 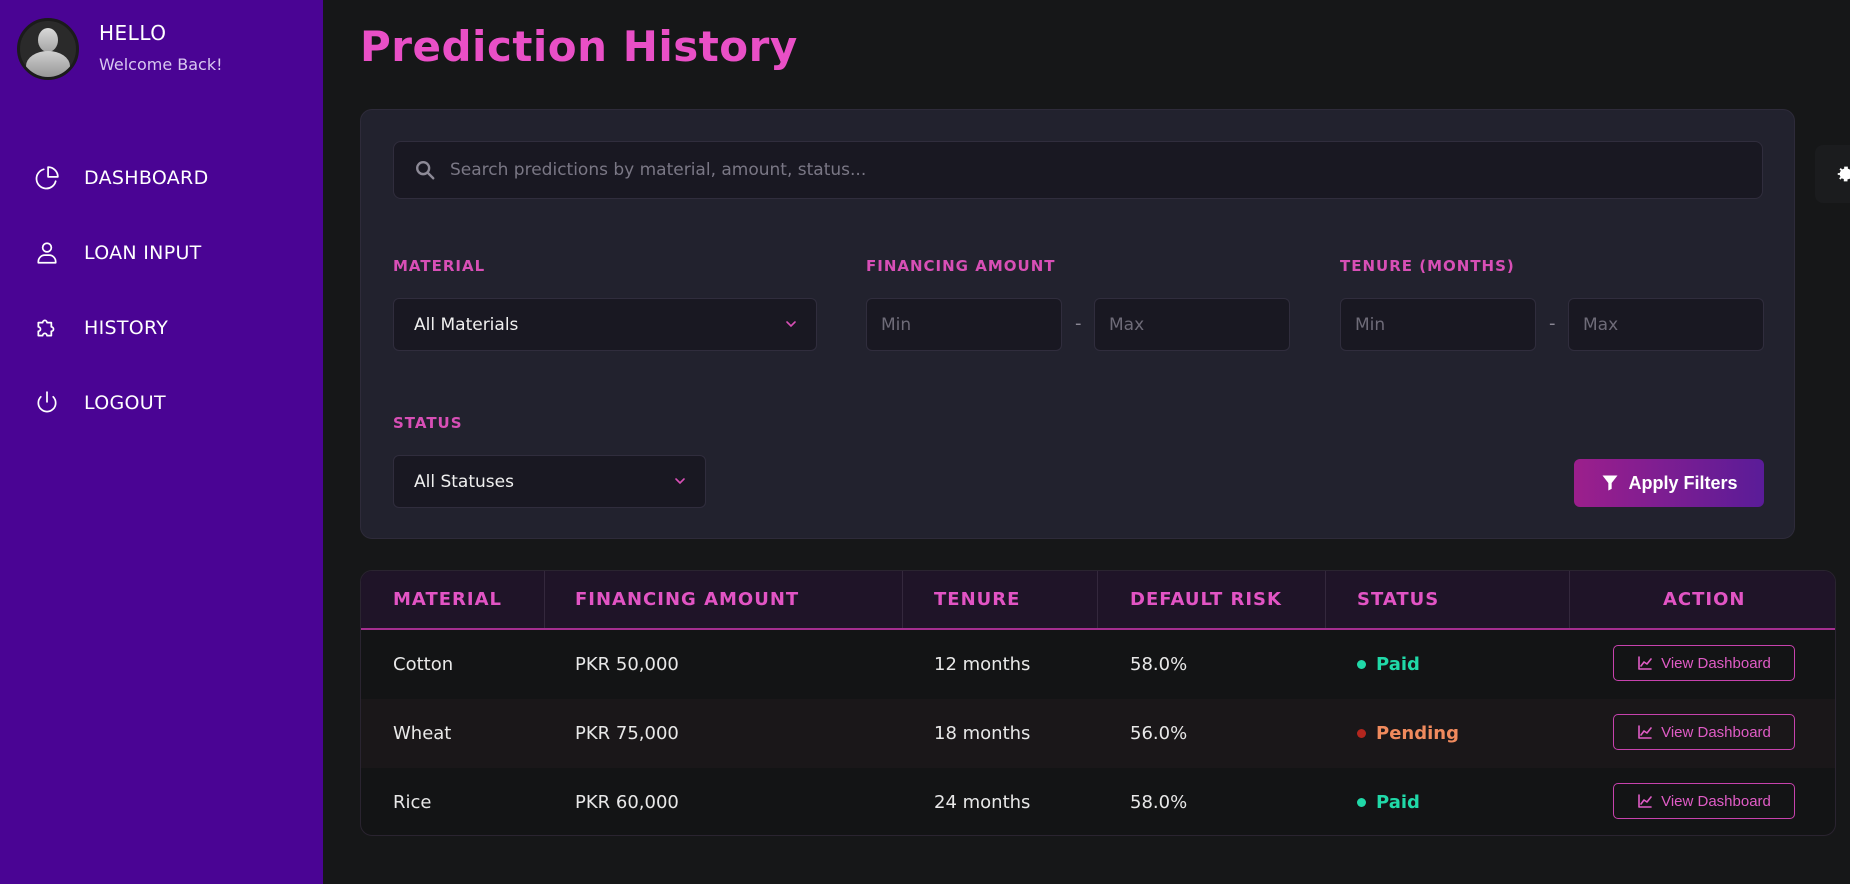 What do you see at coordinates (133, 33) in the screenshot?
I see `greeting-text: HELLO` at bounding box center [133, 33].